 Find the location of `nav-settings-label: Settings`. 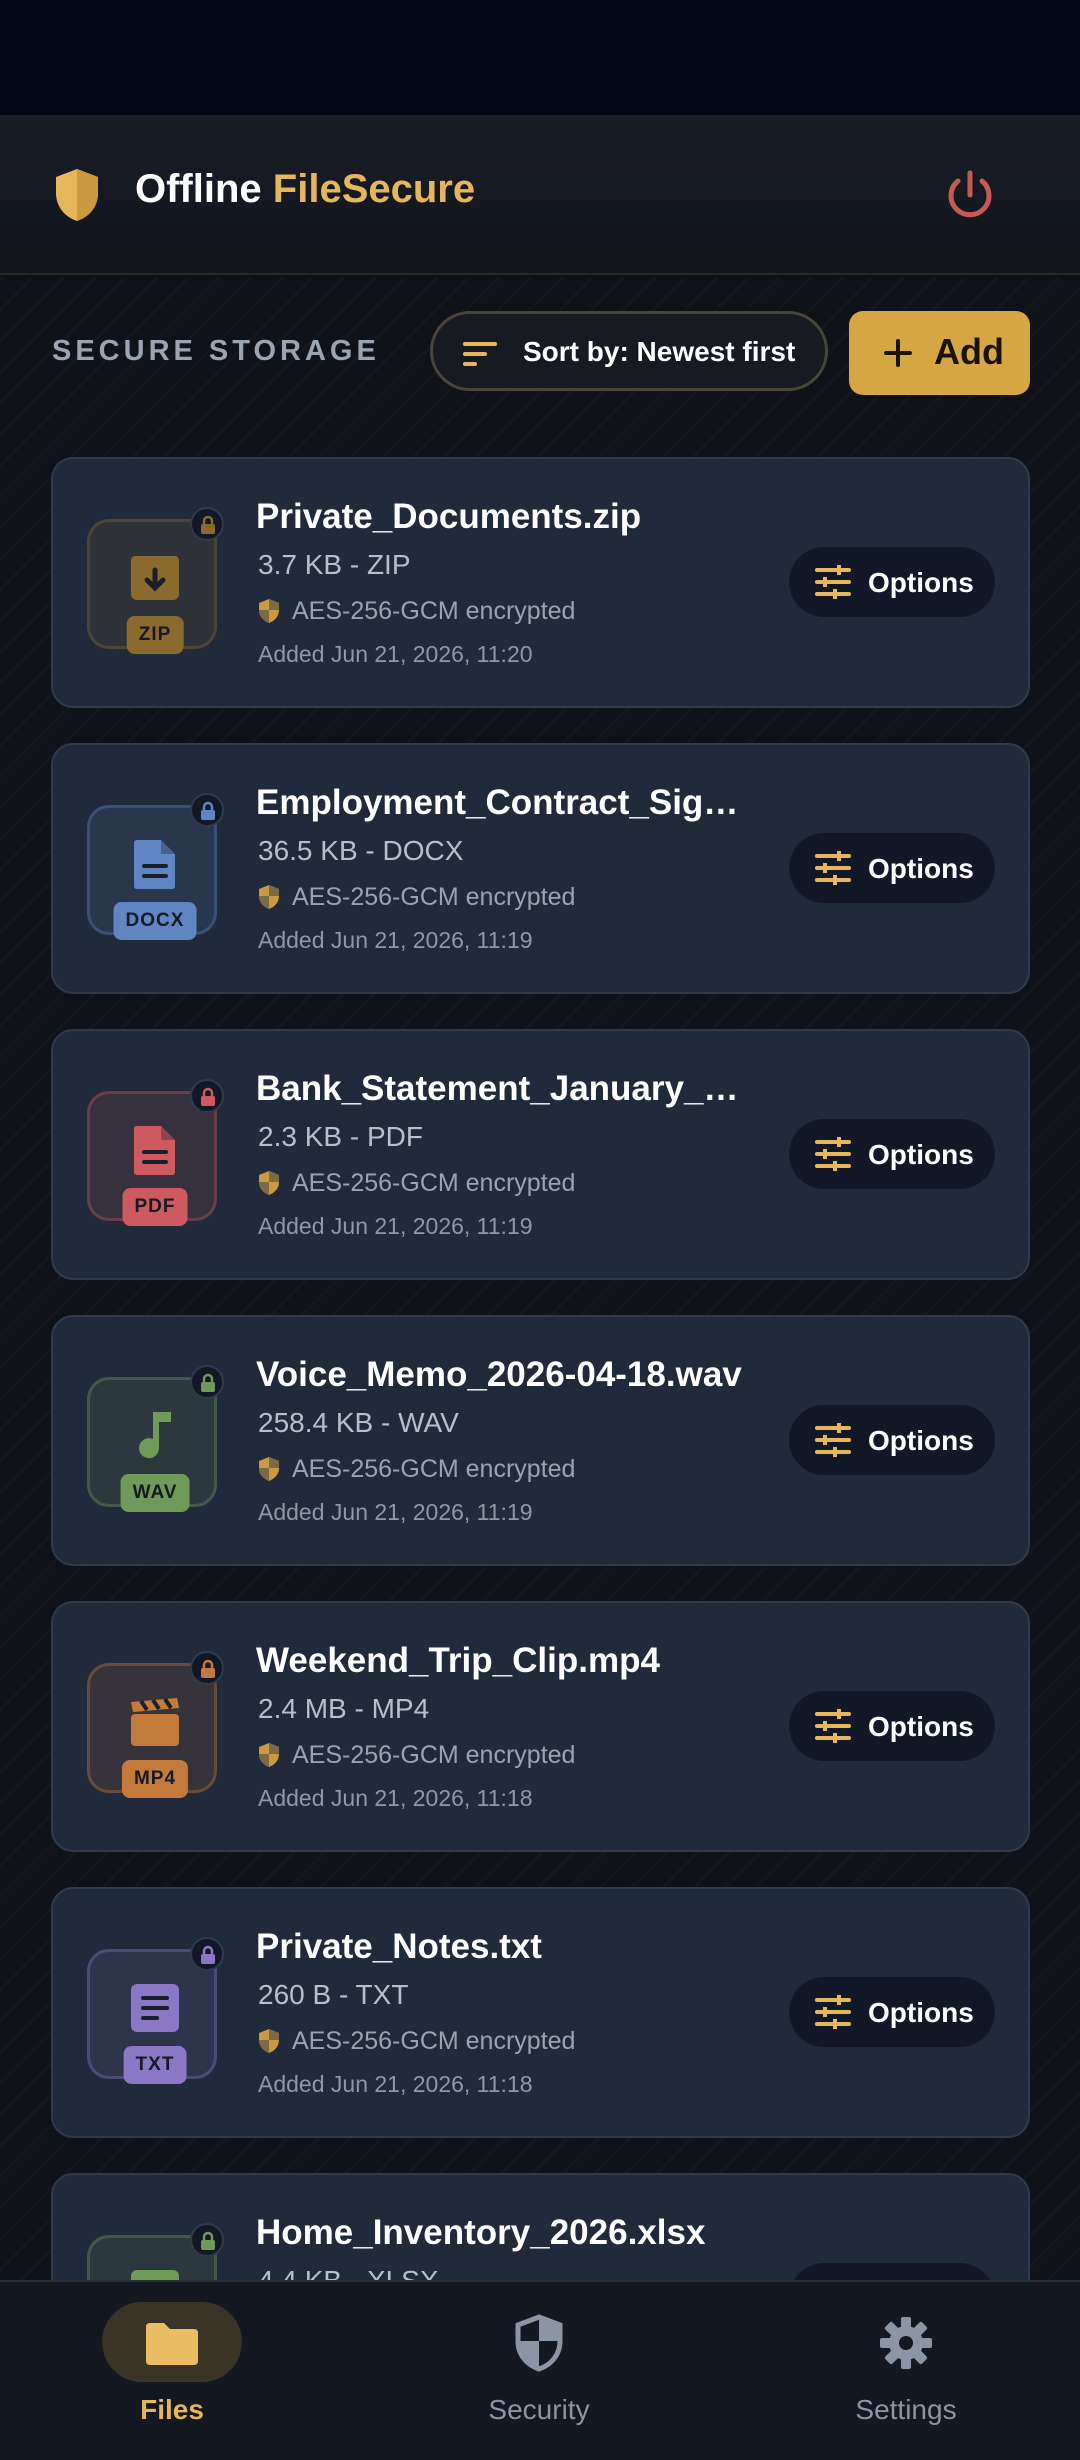

nav-settings-label: Settings is located at coordinates (906, 2409).